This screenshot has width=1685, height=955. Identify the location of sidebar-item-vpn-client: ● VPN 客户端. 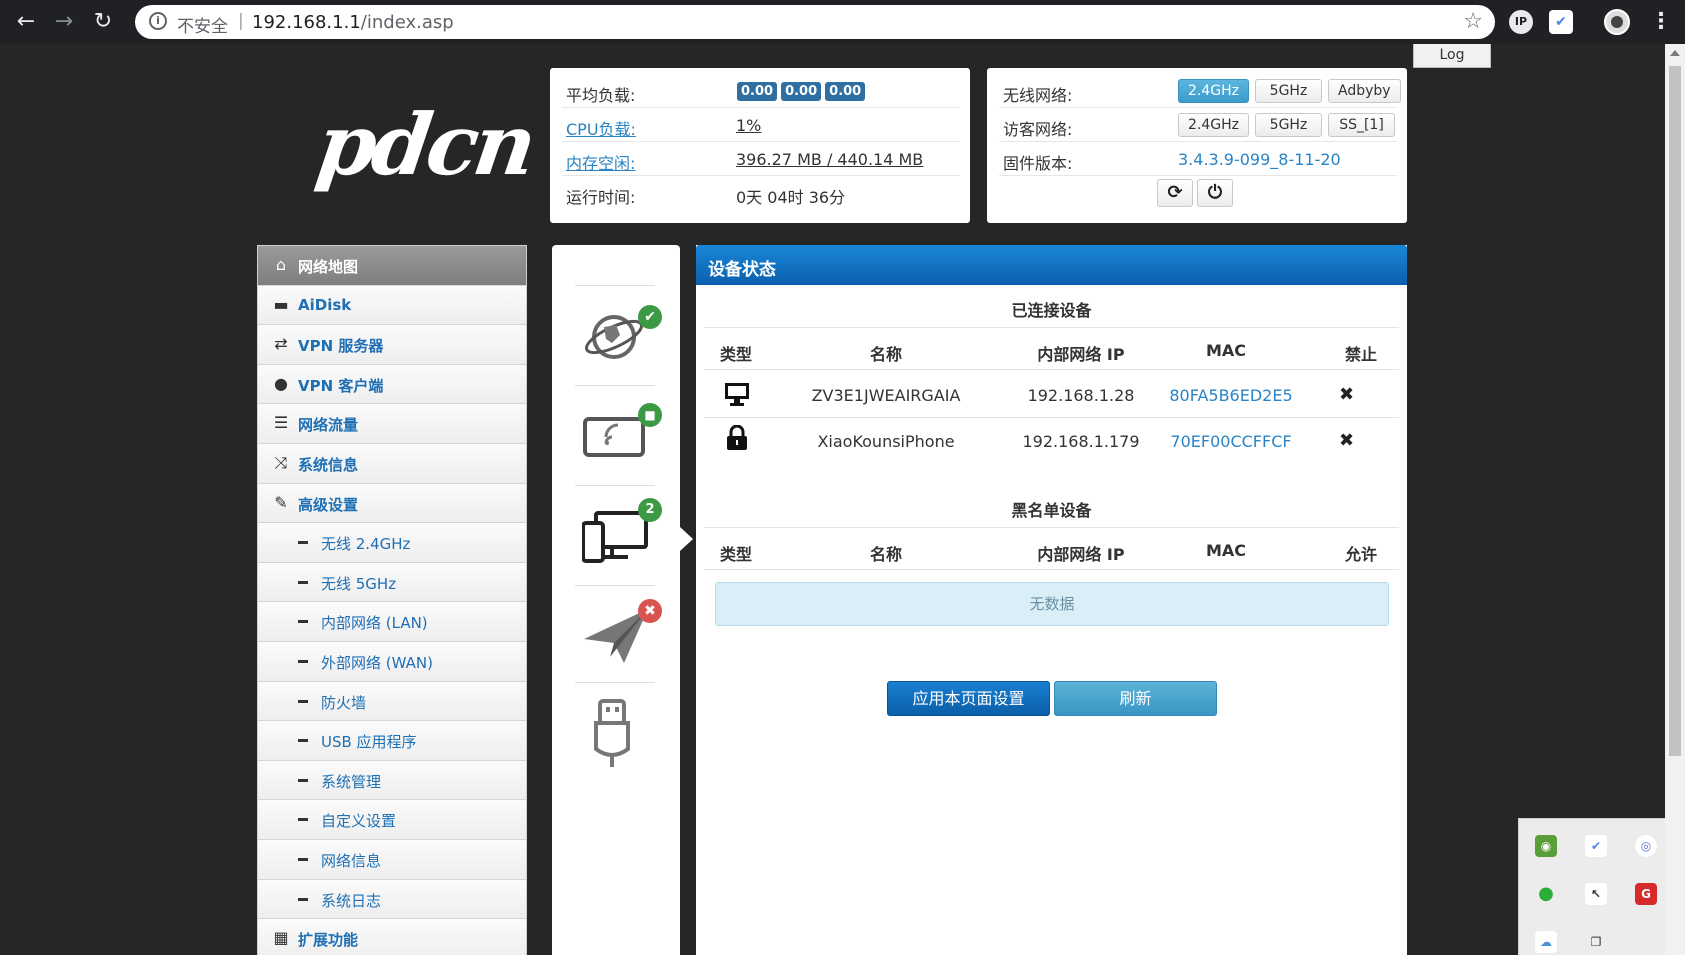
(392, 384).